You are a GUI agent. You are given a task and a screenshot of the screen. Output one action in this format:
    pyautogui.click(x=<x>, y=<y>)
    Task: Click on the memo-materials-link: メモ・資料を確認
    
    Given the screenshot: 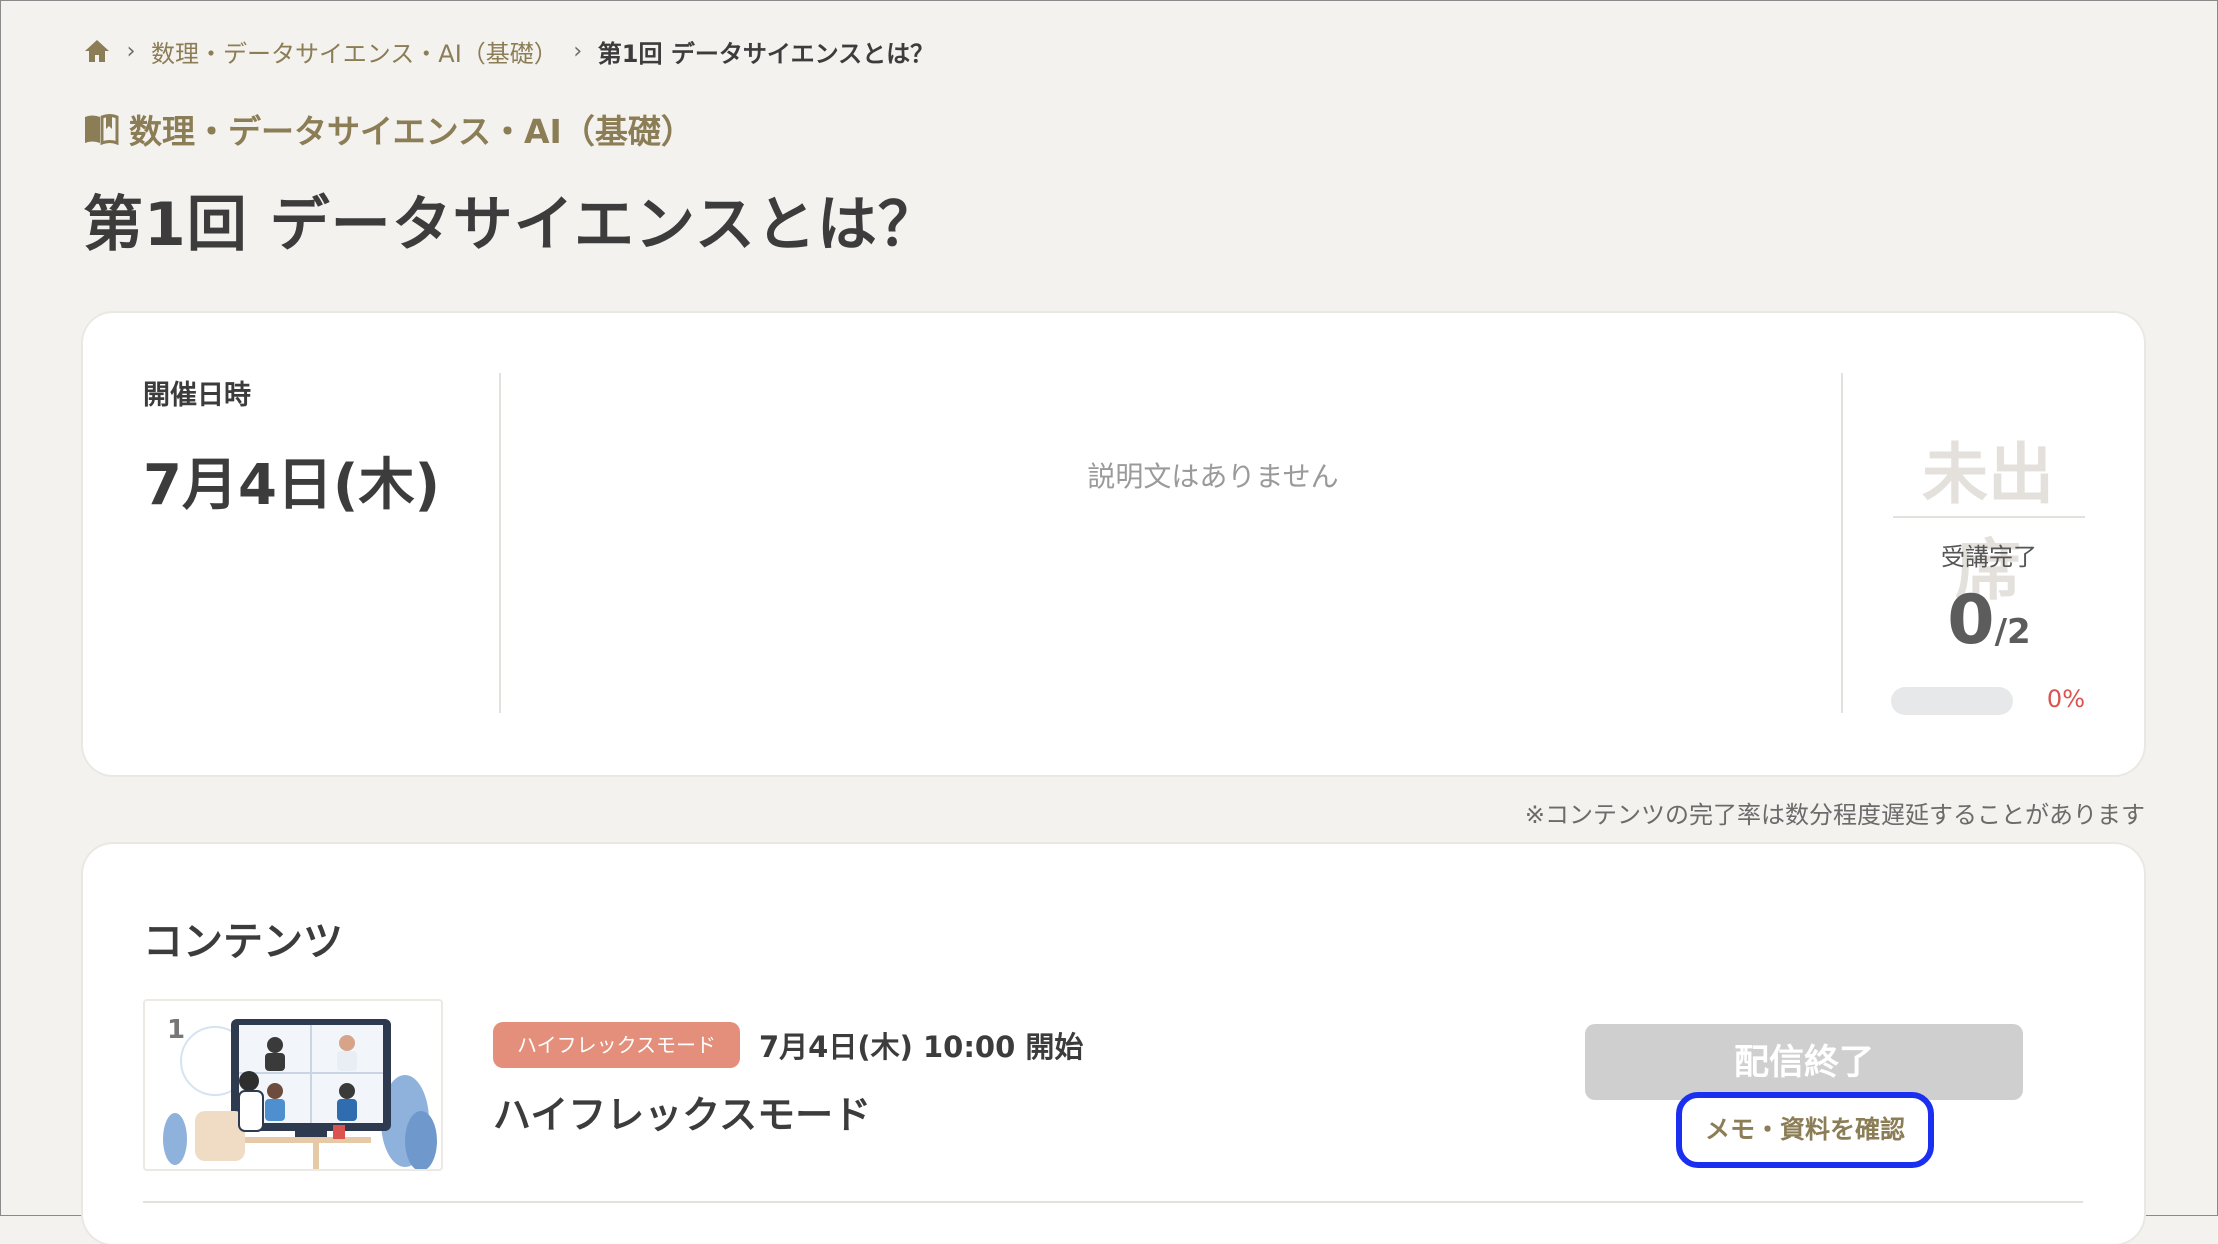 What is the action you would take?
    pyautogui.click(x=1805, y=1130)
    